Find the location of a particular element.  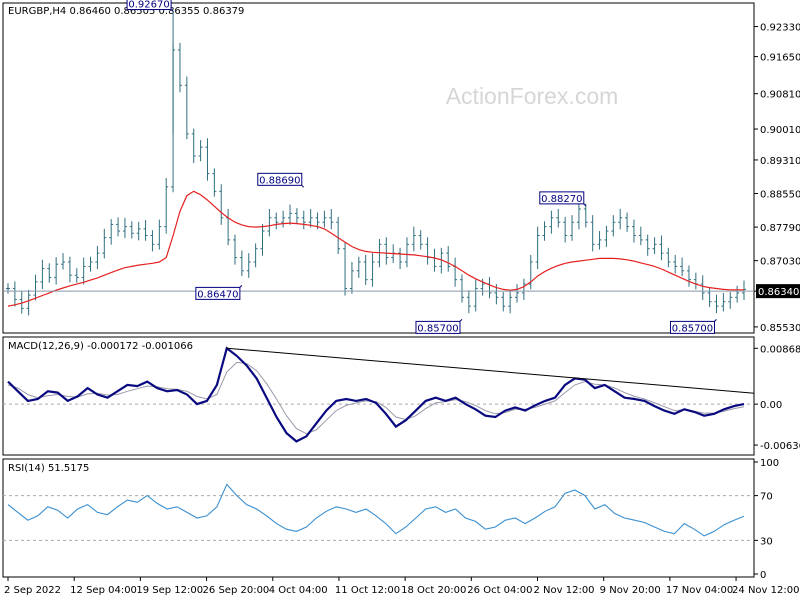

price-axis-label: 0.87030 is located at coordinates (780, 262).